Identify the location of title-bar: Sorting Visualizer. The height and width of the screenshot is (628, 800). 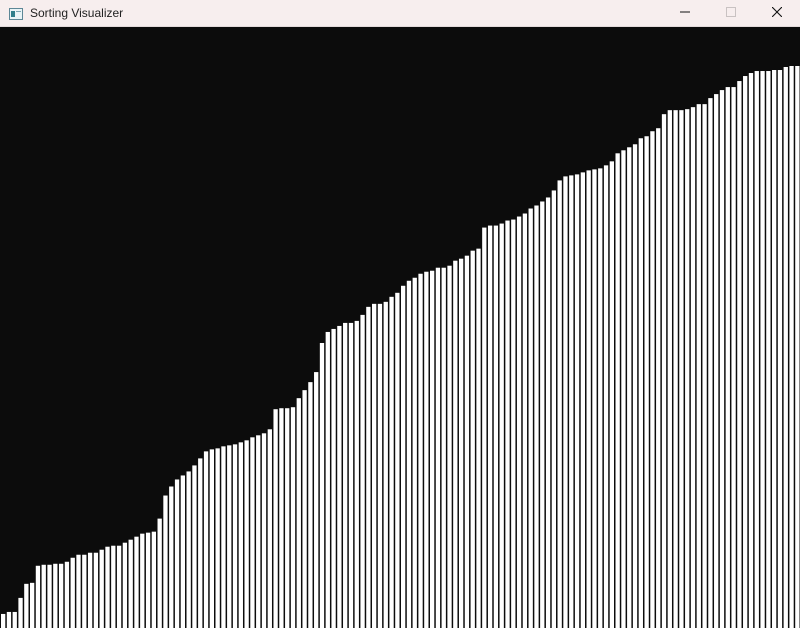
(400, 13).